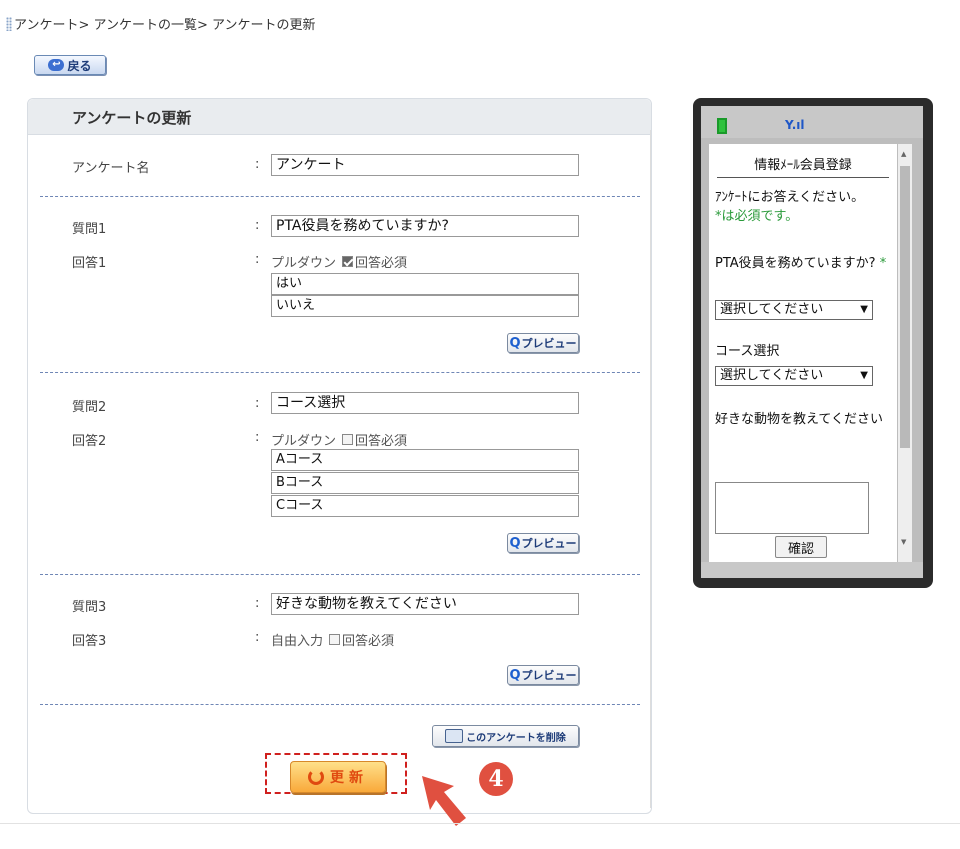  Describe the element at coordinates (297, 641) in the screenshot. I see `answer-type-text: 自由入力` at that location.